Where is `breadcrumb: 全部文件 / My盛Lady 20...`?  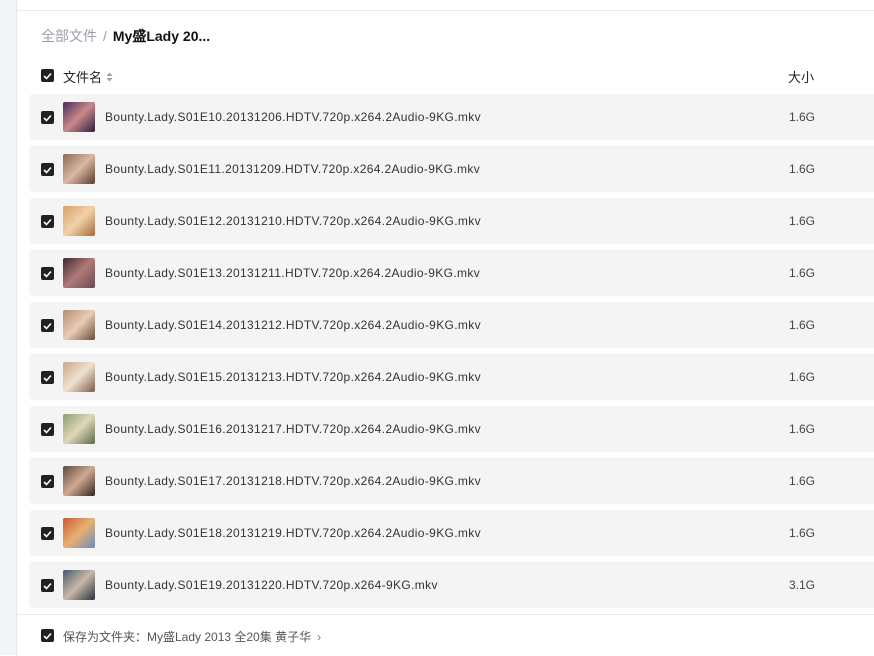
breadcrumb: 全部文件 / My盛Lady 20... is located at coordinates (125, 36).